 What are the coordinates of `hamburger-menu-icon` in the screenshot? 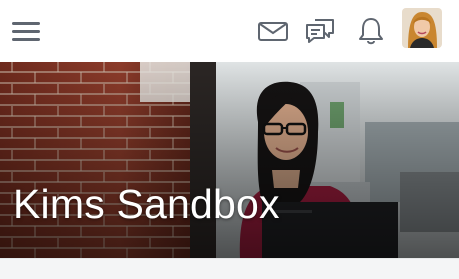 It's located at (27, 31).